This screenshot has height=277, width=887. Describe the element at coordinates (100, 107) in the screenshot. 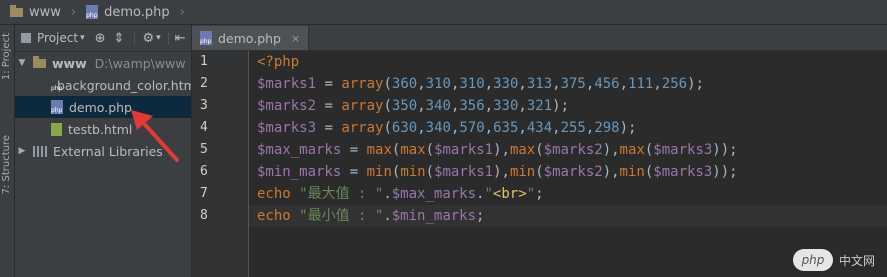

I see `tree-item-label: demo.php` at that location.